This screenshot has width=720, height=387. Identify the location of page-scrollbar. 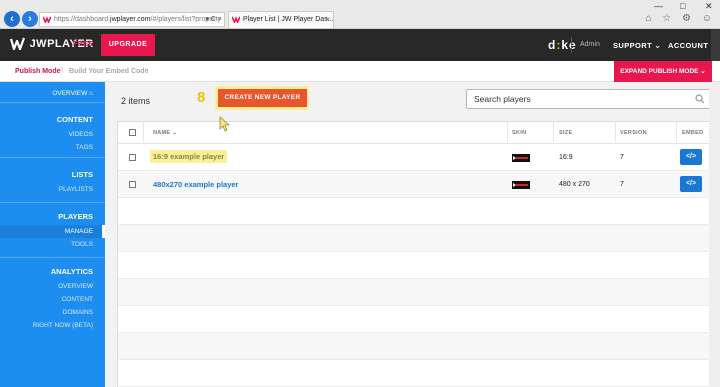
(714, 234).